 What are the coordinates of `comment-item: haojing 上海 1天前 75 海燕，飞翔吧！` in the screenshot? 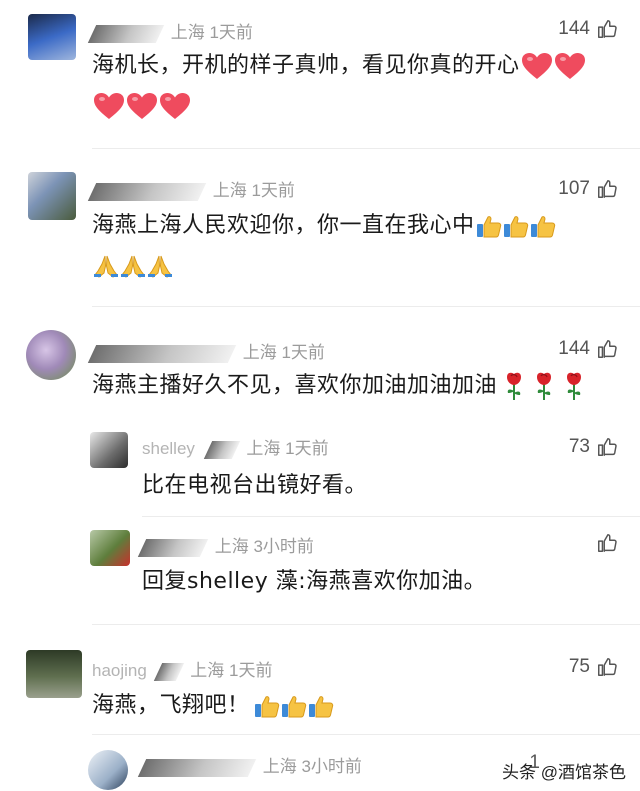 It's located at (320, 683).